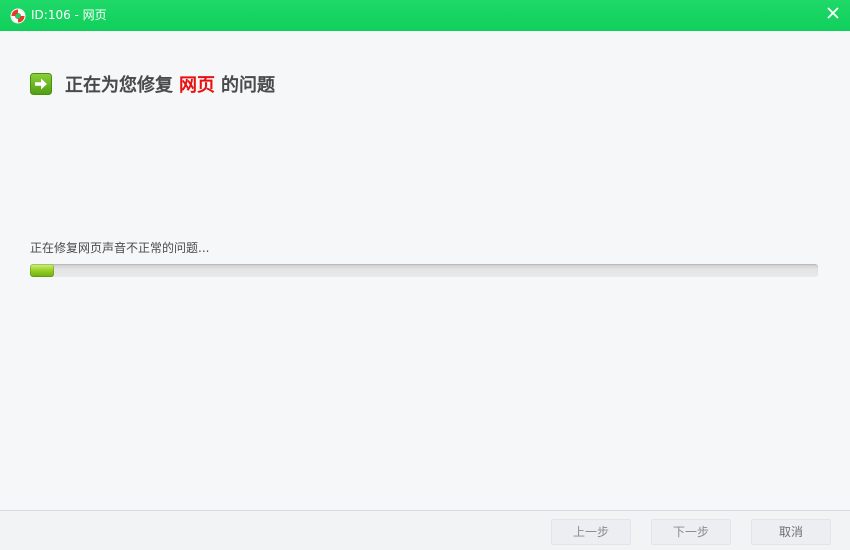  What do you see at coordinates (691, 532) in the screenshot?
I see `next-step-button: 下一步` at bounding box center [691, 532].